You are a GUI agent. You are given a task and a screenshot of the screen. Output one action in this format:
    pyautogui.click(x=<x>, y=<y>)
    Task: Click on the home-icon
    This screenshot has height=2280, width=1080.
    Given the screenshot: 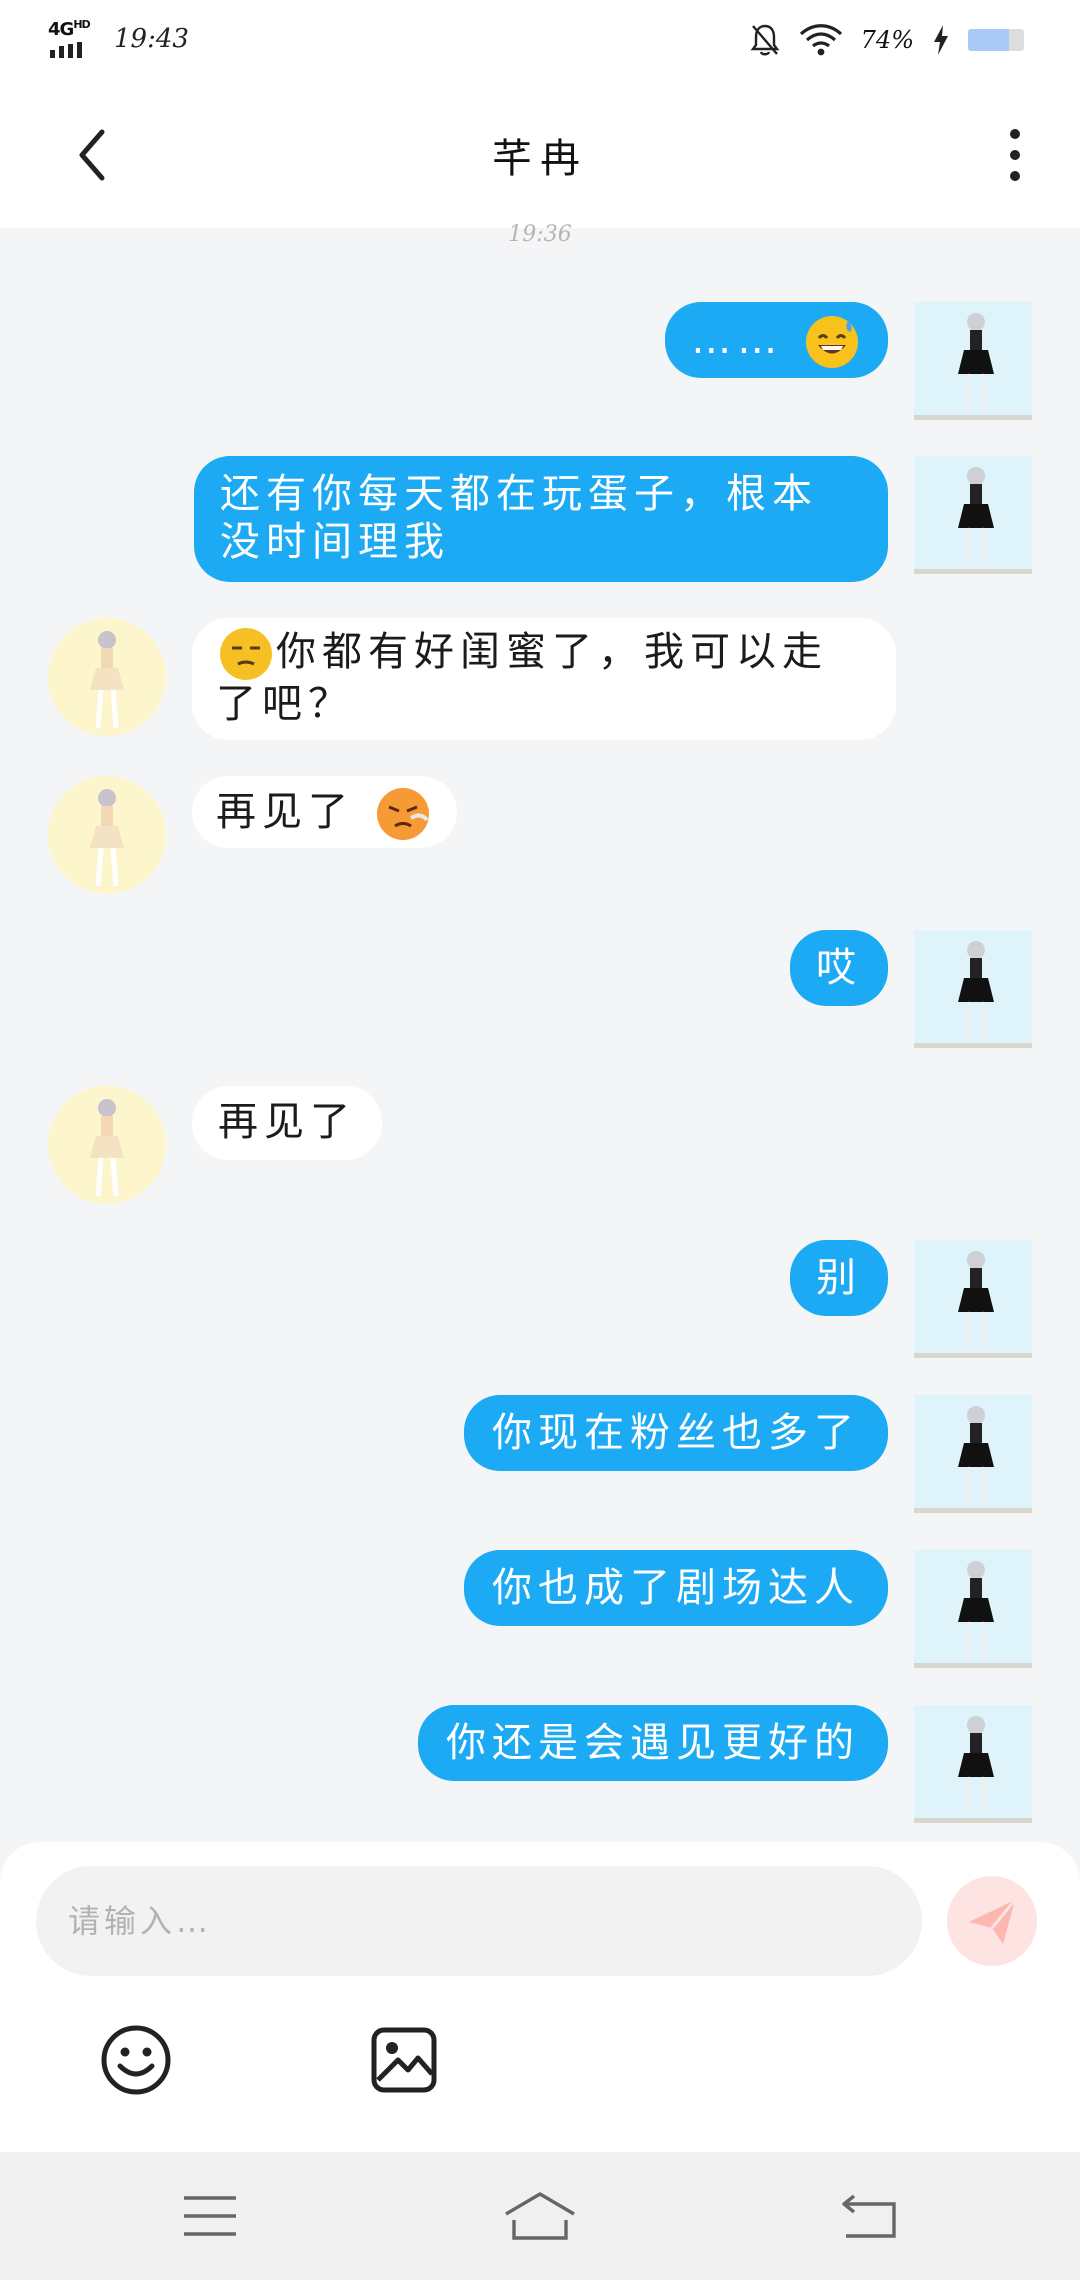 What is the action you would take?
    pyautogui.click(x=540, y=2216)
    